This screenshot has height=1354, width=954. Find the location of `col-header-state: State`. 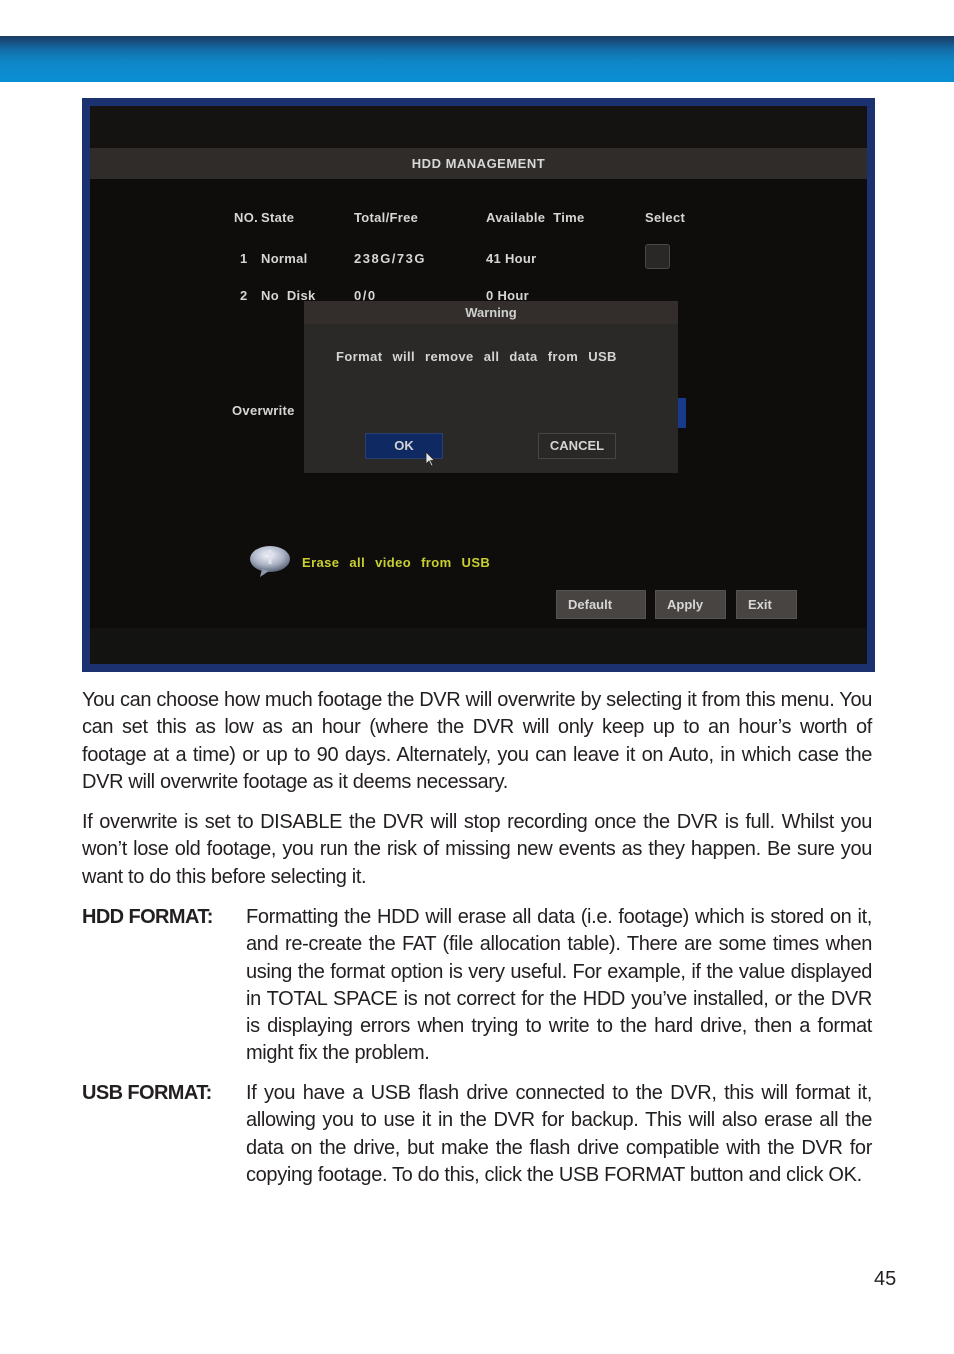

col-header-state: State is located at coordinates (278, 217).